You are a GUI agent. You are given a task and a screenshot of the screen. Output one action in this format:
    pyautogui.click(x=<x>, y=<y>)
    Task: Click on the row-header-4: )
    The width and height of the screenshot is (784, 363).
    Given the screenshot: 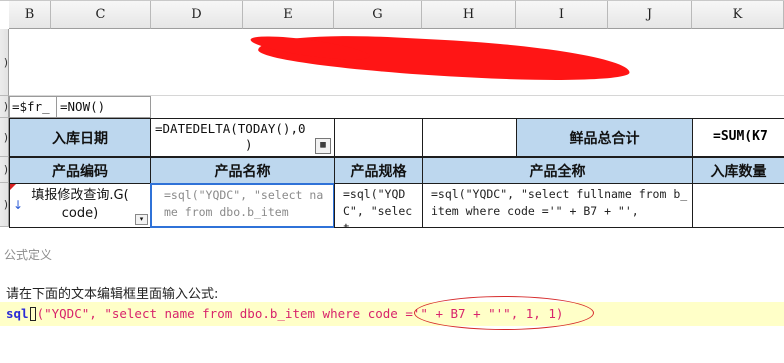 What is the action you would take?
    pyautogui.click(x=4, y=170)
    